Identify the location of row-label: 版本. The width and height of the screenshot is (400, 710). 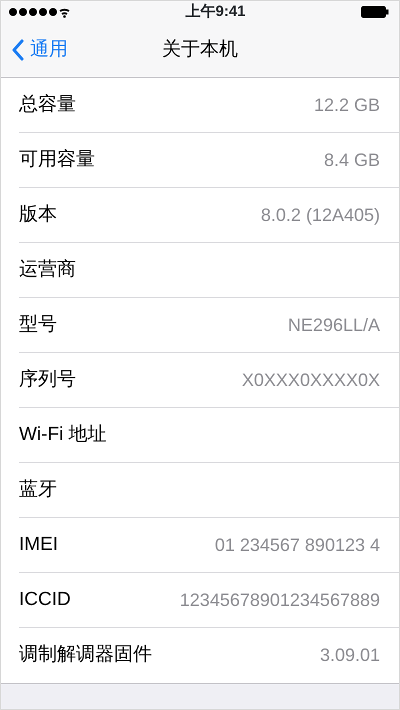
(38, 214).